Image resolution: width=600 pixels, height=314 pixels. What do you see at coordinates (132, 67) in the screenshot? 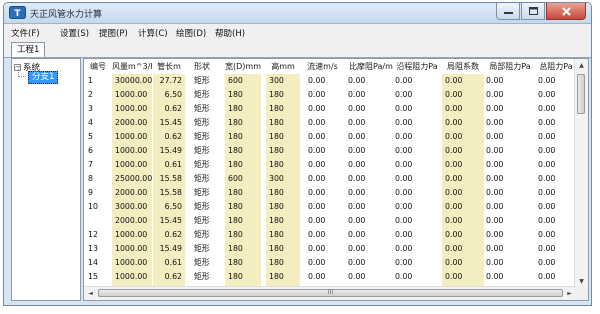
I see `header-airflow: 风量m^3/h` at bounding box center [132, 67].